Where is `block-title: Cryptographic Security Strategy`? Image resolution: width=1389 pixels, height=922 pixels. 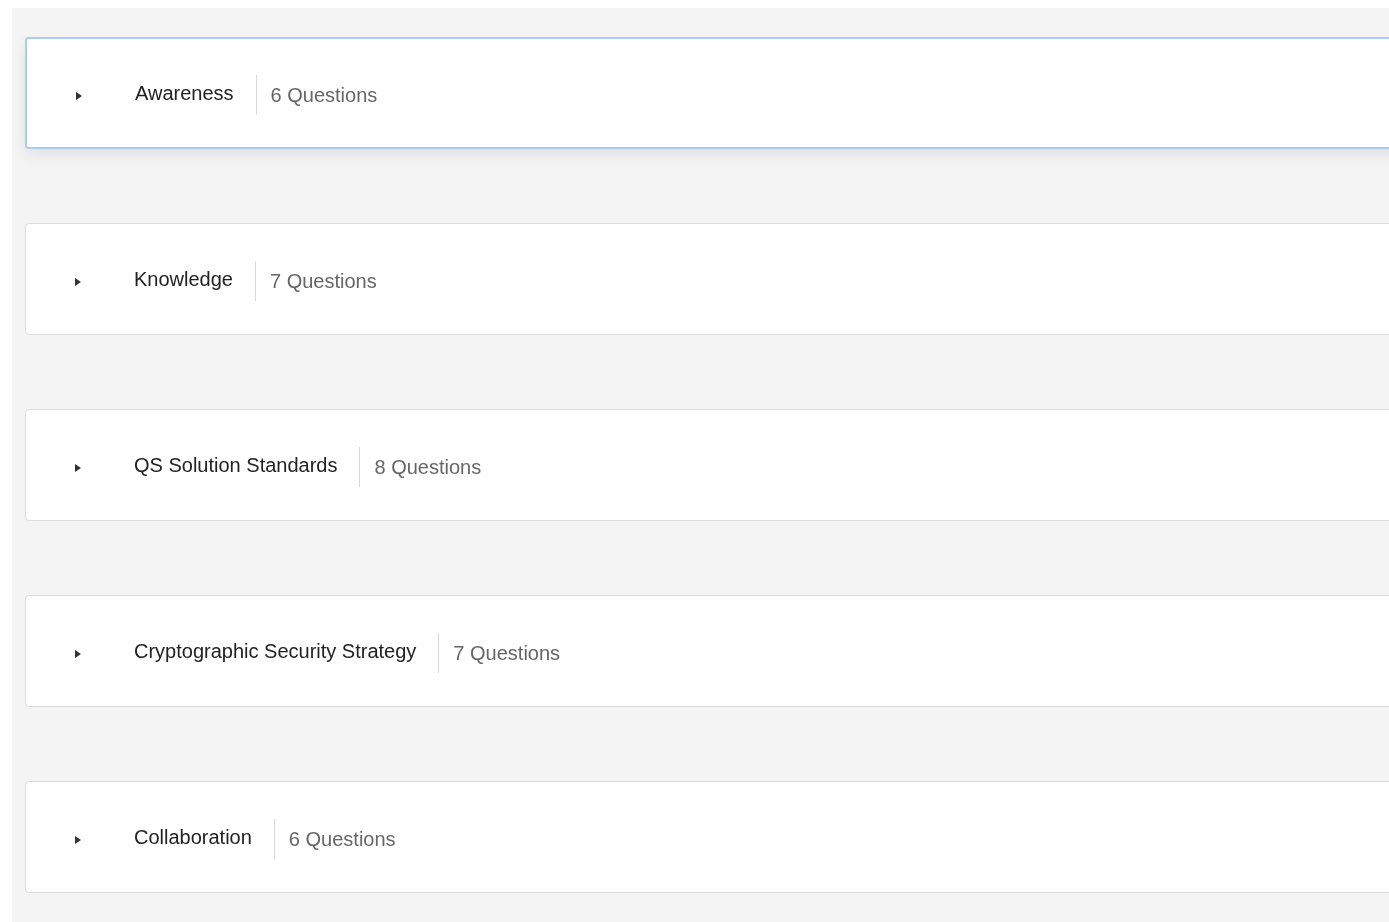 block-title: Cryptographic Security Strategy is located at coordinates (275, 651).